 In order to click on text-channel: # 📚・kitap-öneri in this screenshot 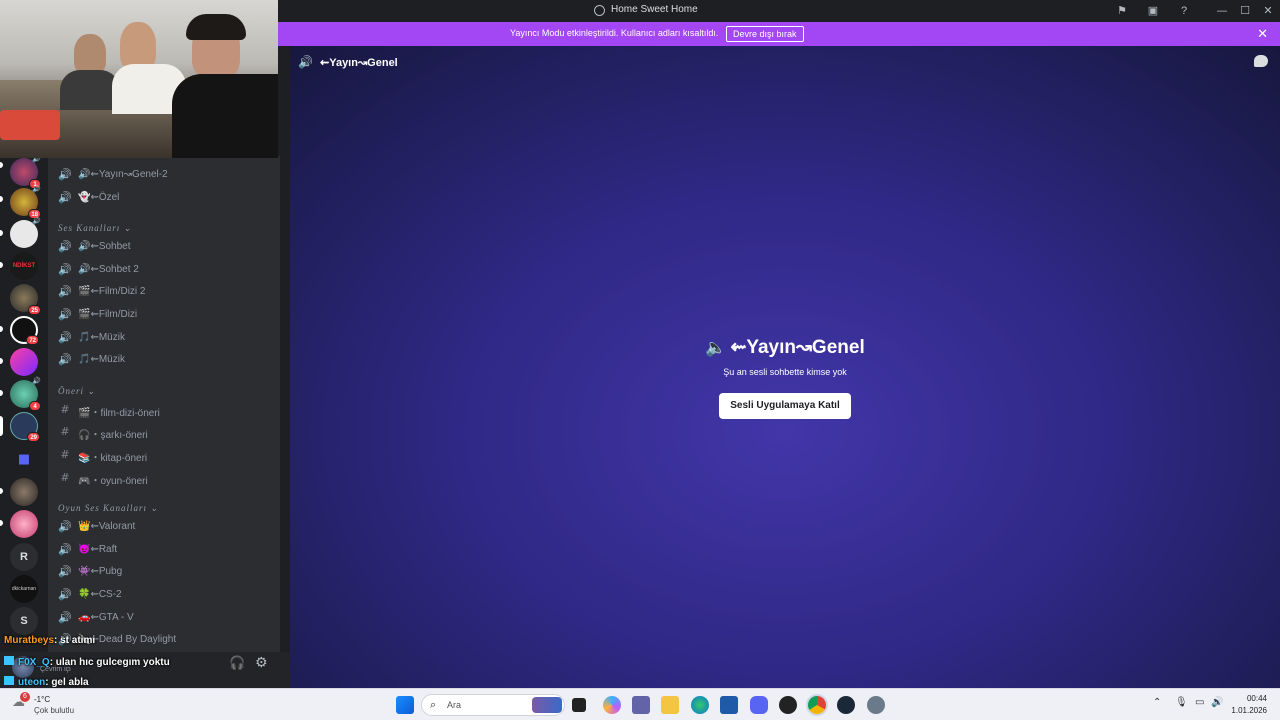, I will do `click(165, 455)`.